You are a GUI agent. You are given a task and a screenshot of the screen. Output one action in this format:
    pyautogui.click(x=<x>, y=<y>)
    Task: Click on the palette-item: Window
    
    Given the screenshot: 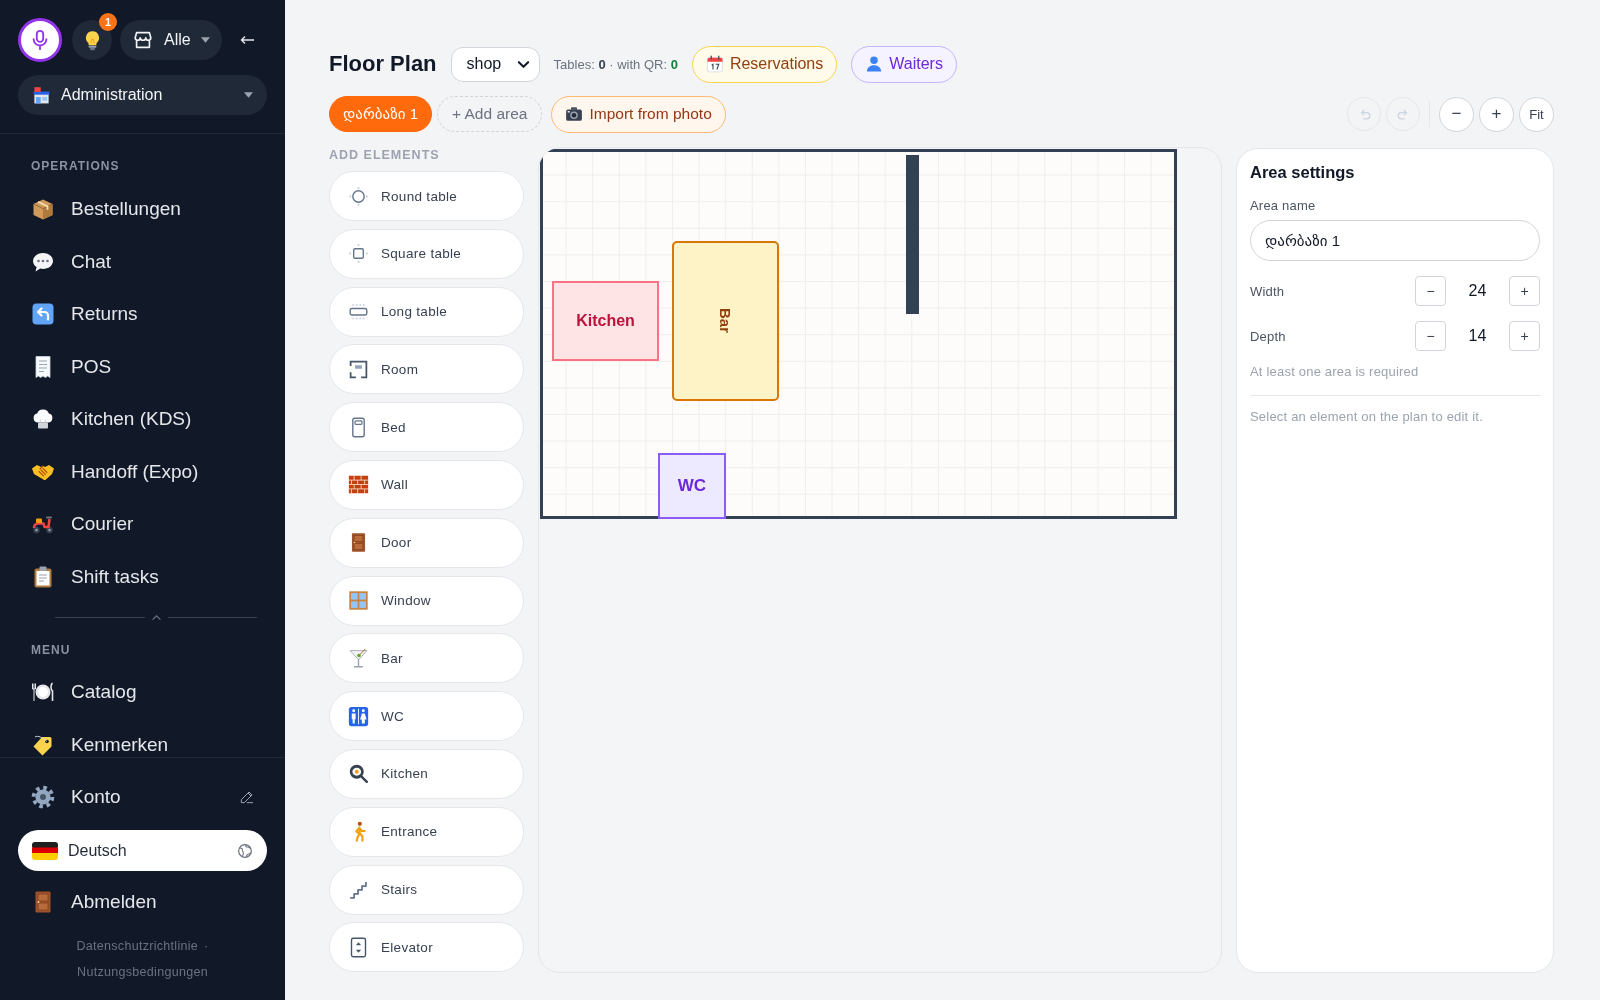 What is the action you would take?
    pyautogui.click(x=426, y=600)
    